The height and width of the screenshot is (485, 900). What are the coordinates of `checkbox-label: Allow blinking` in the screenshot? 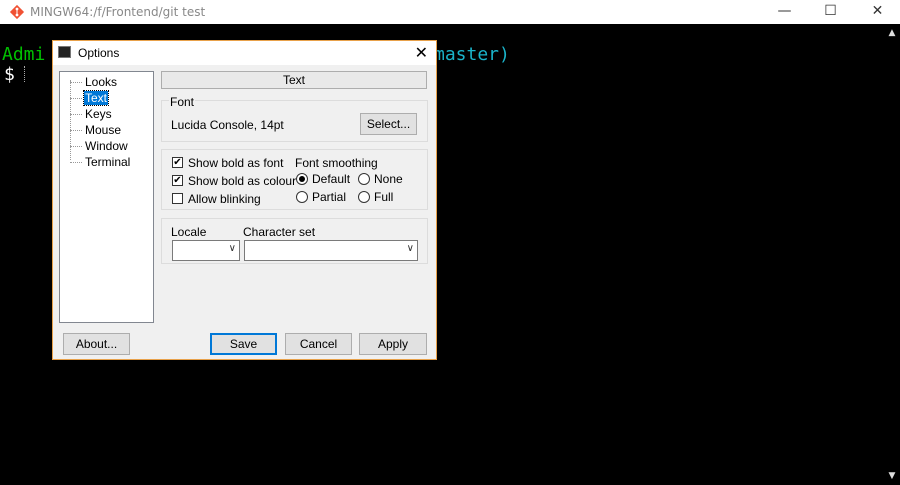 It's located at (224, 199).